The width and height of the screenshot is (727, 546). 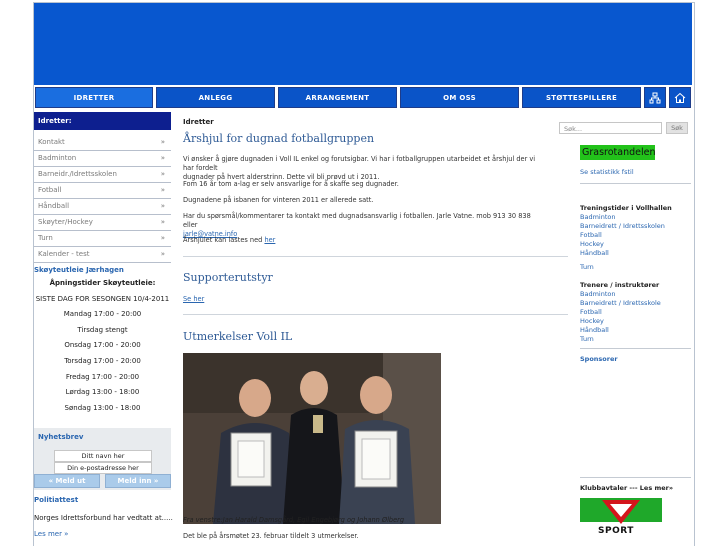 What do you see at coordinates (591, 312) in the screenshot?
I see `trainer-link: Fotball` at bounding box center [591, 312].